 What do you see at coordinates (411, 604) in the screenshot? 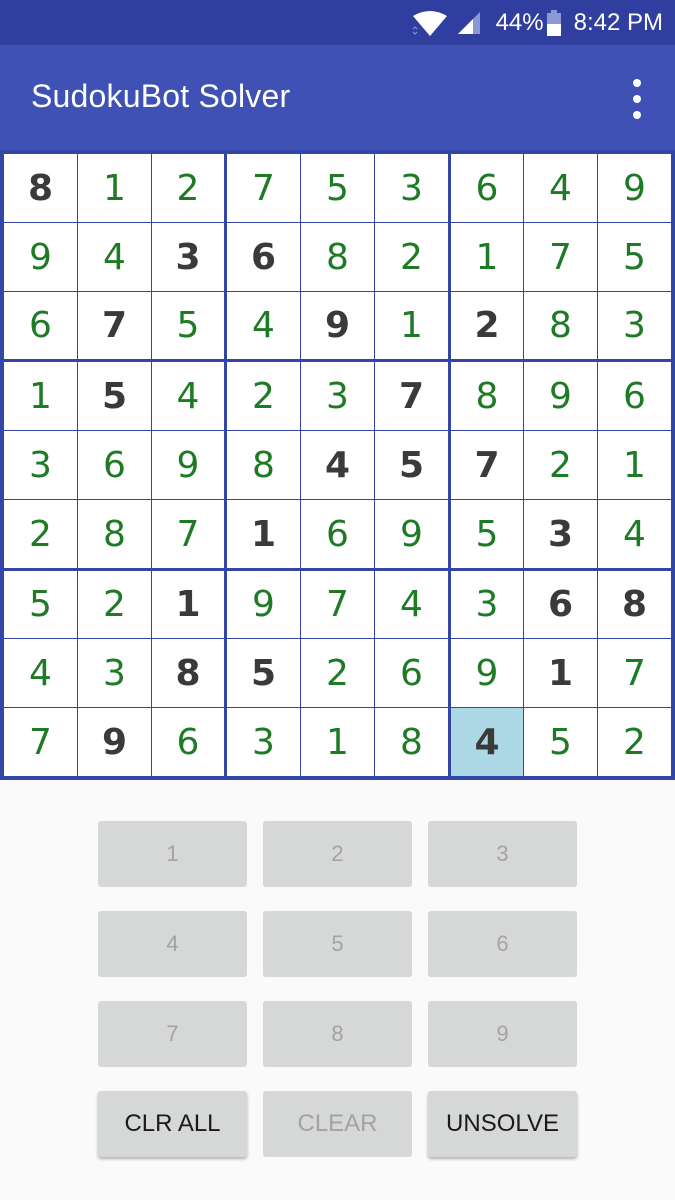
I see `sudoku-cell-r7c6: 4` at bounding box center [411, 604].